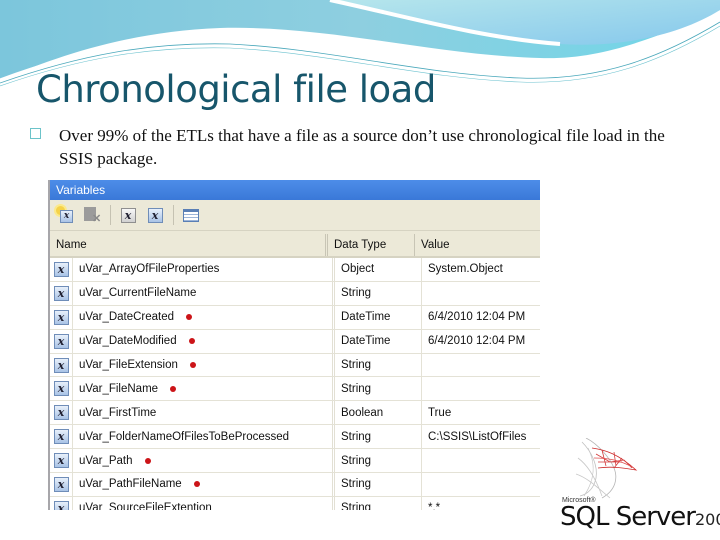 This screenshot has width=720, height=540. I want to click on variable-row: x uVar_FileExtension String, so click(295, 365).